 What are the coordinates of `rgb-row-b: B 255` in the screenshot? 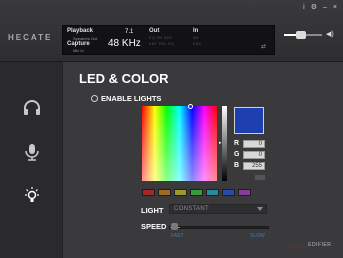 It's located at (249, 165).